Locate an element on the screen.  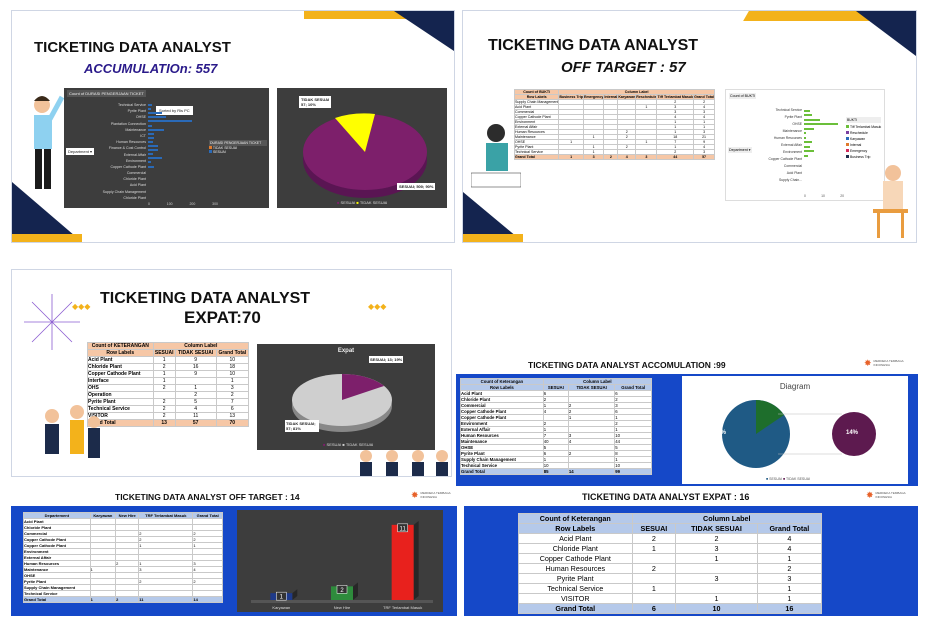
table-row: Pyrite Plant 3 3 is located at coordinates (670, 578).